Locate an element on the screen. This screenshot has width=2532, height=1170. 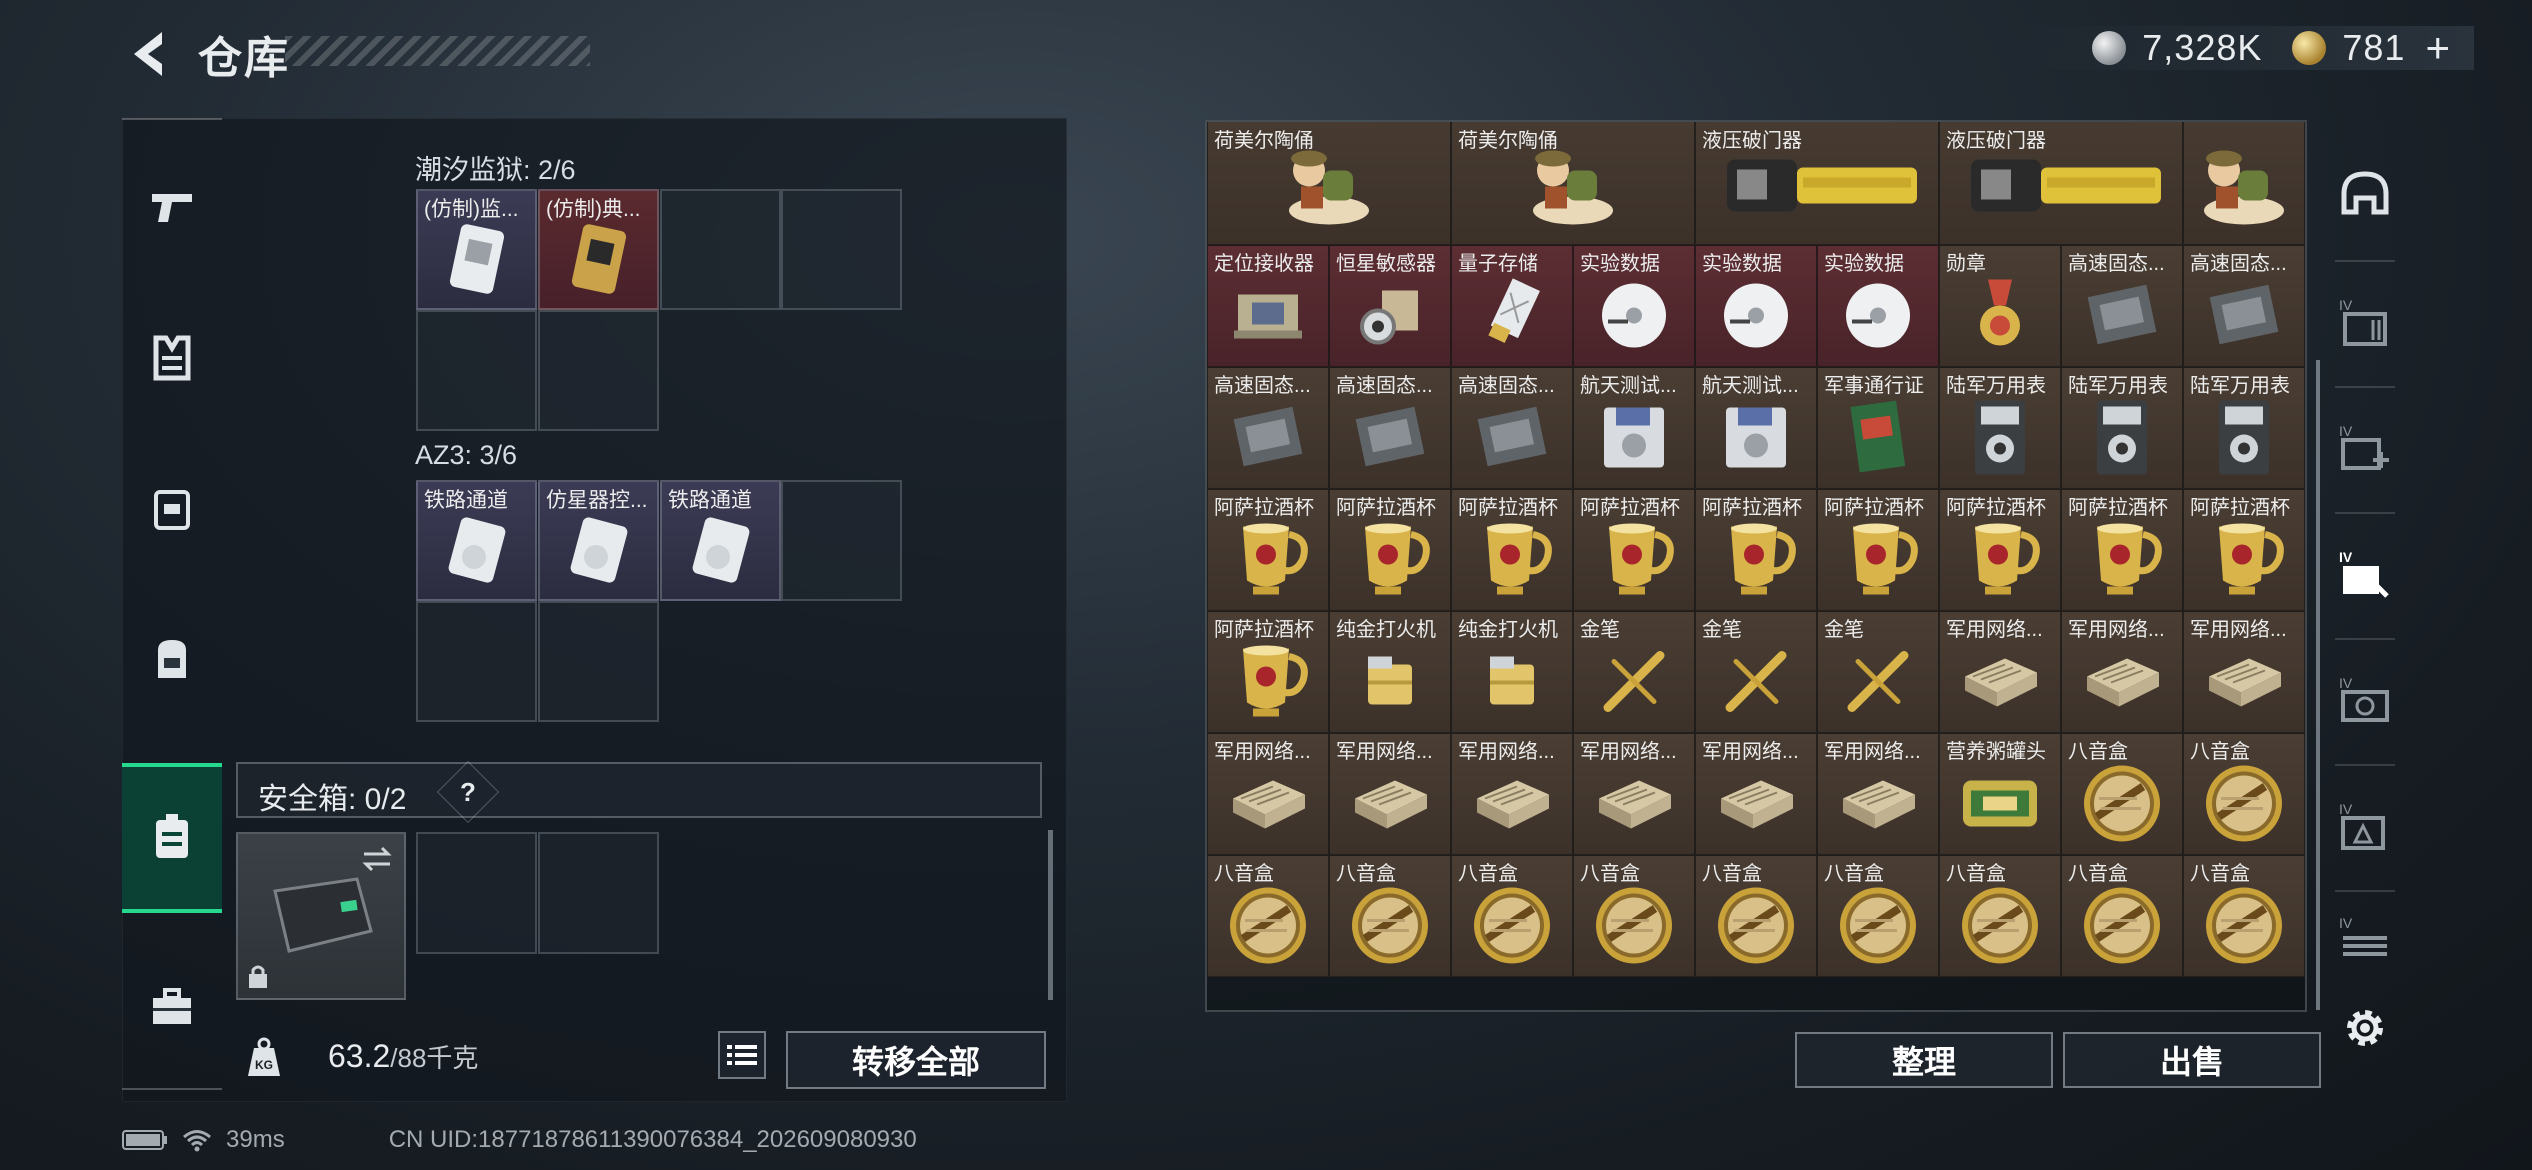
stash-item: 军事通行证 is located at coordinates (1878, 428).